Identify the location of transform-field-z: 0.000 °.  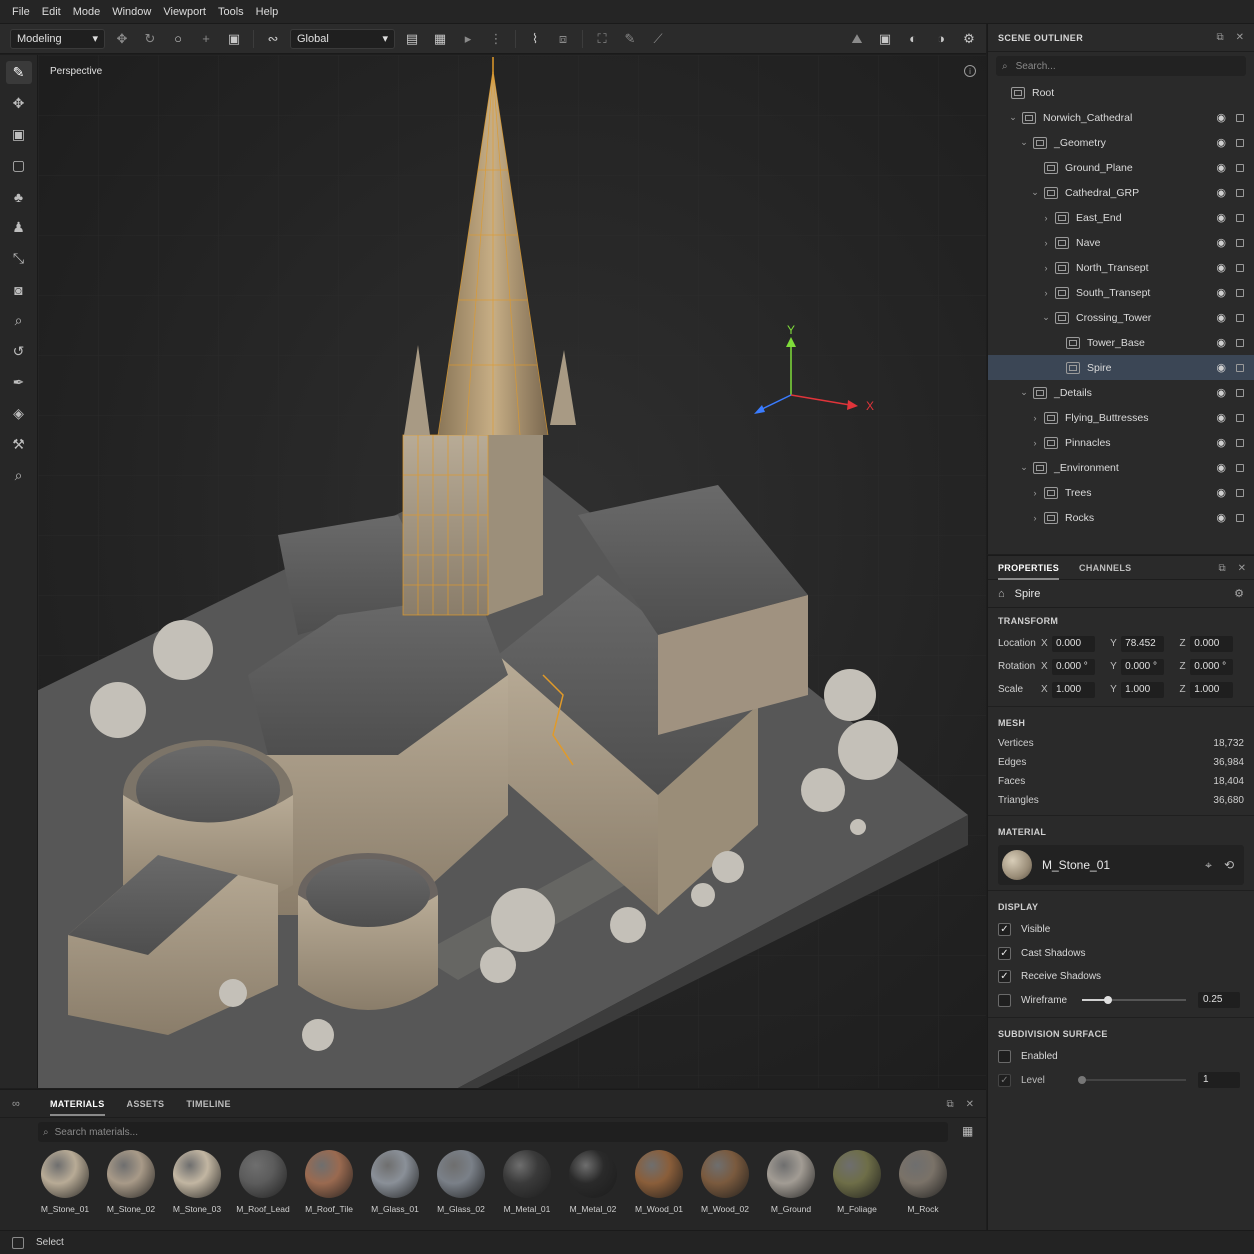
(1211, 666).